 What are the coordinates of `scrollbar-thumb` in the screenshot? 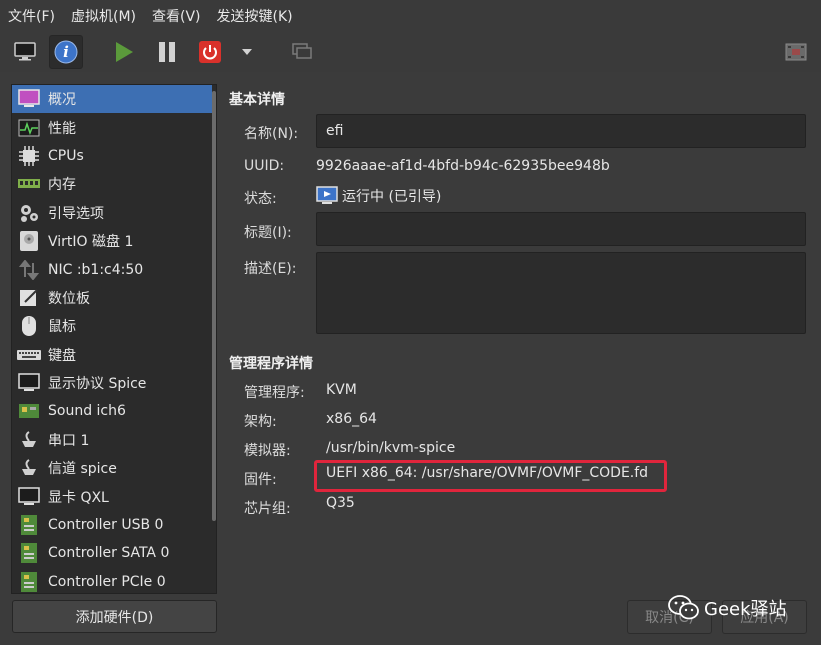 It's located at (214, 306).